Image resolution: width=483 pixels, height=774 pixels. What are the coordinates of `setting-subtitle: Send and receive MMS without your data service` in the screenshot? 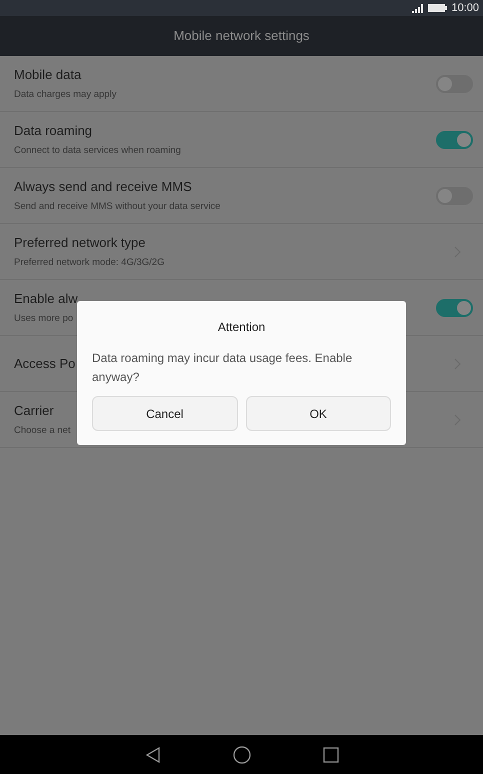 It's located at (117, 207).